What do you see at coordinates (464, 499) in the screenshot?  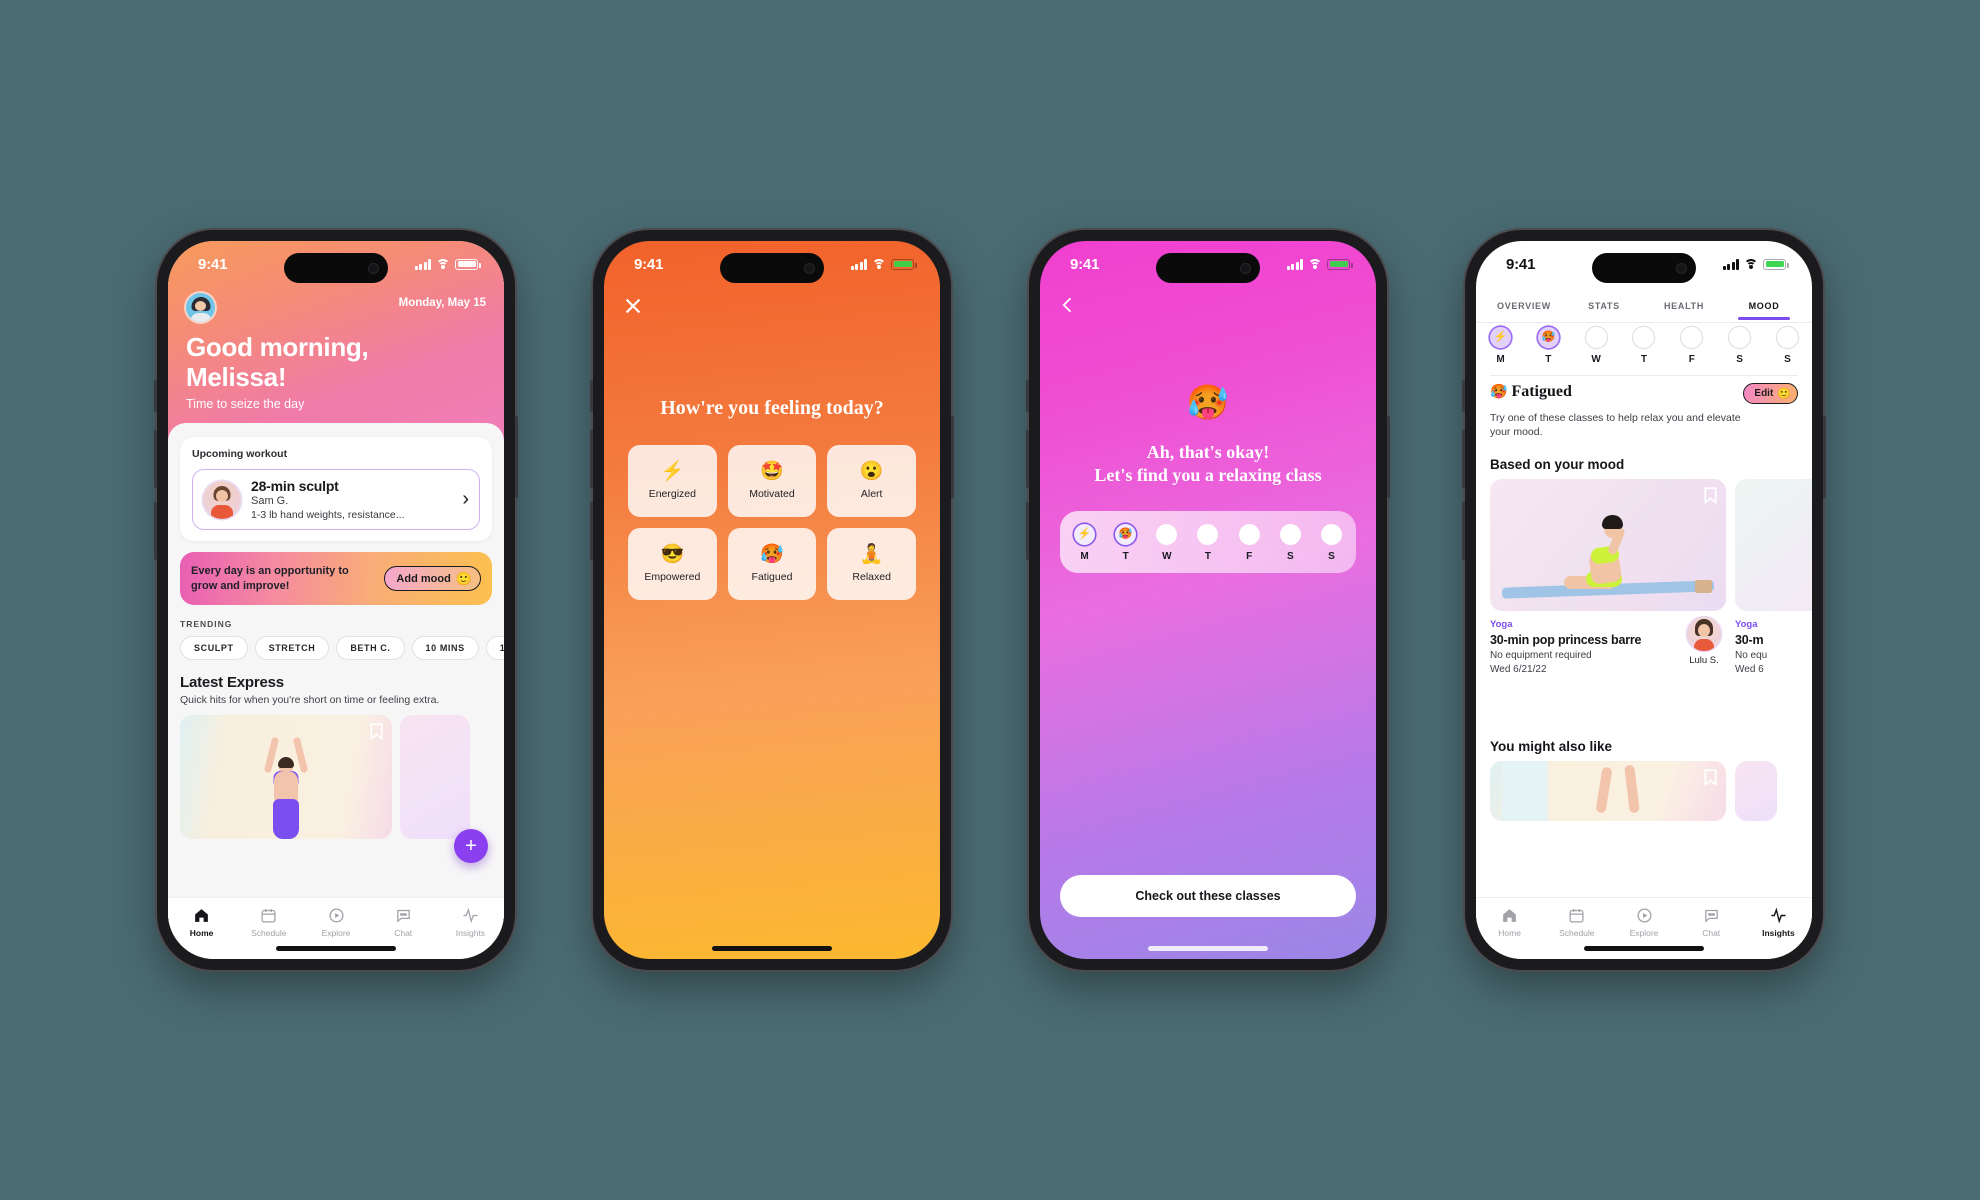 I see `chevron-right-icon: ›` at bounding box center [464, 499].